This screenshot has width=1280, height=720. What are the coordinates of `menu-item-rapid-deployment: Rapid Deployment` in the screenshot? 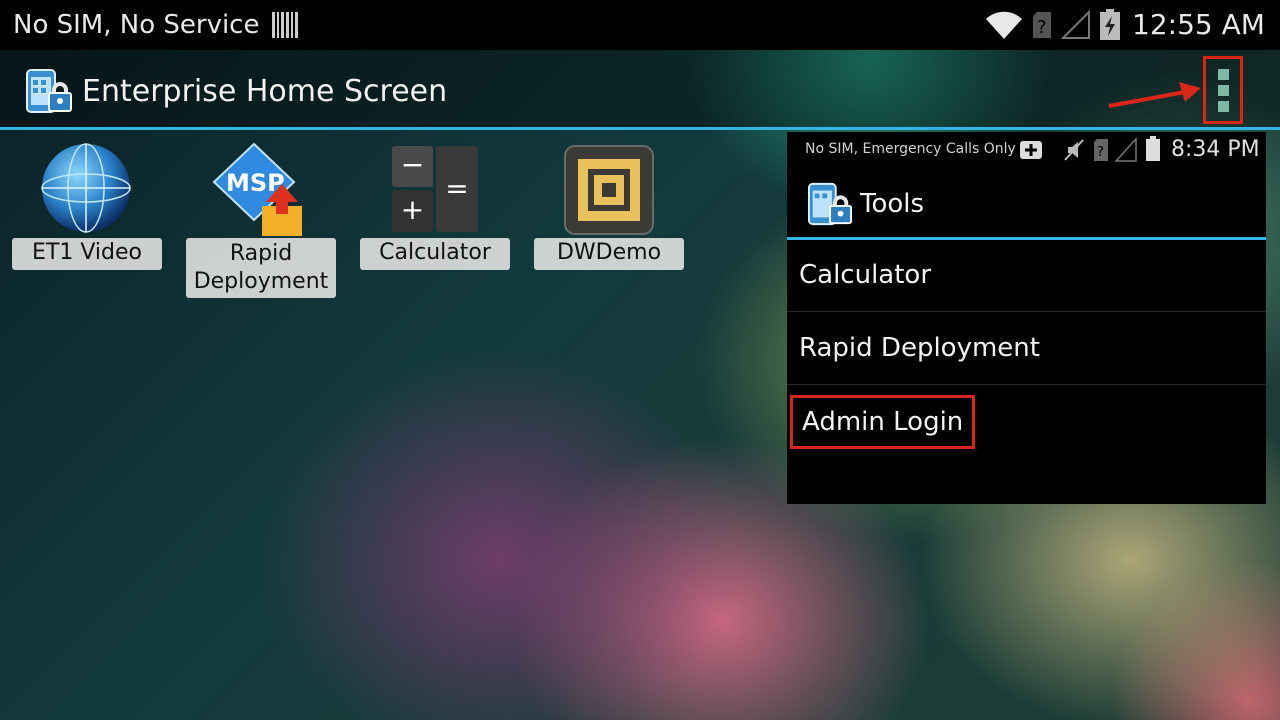 It's located at (1026, 349).